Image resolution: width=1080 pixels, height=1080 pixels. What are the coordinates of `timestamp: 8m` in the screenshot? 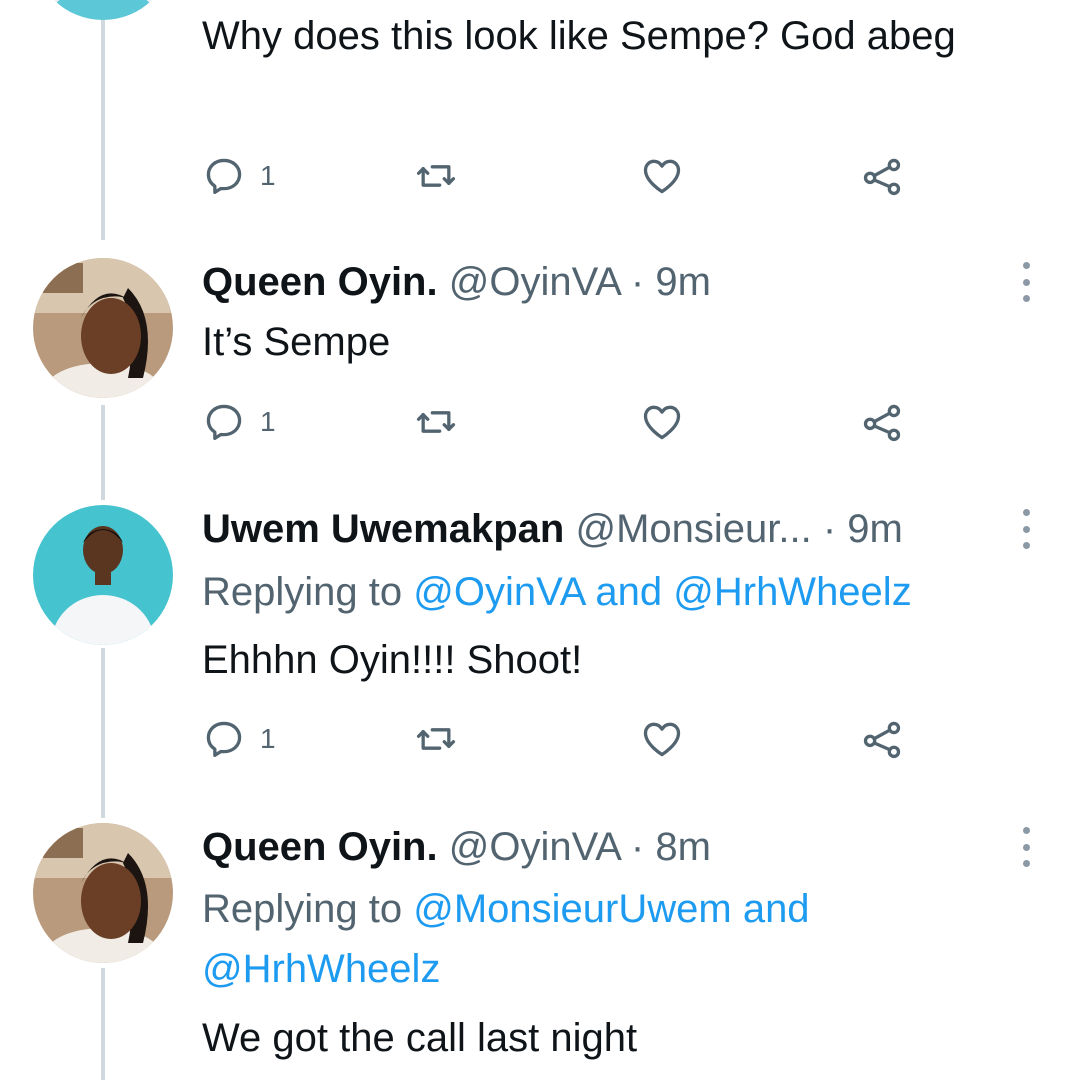 It's located at (683, 847).